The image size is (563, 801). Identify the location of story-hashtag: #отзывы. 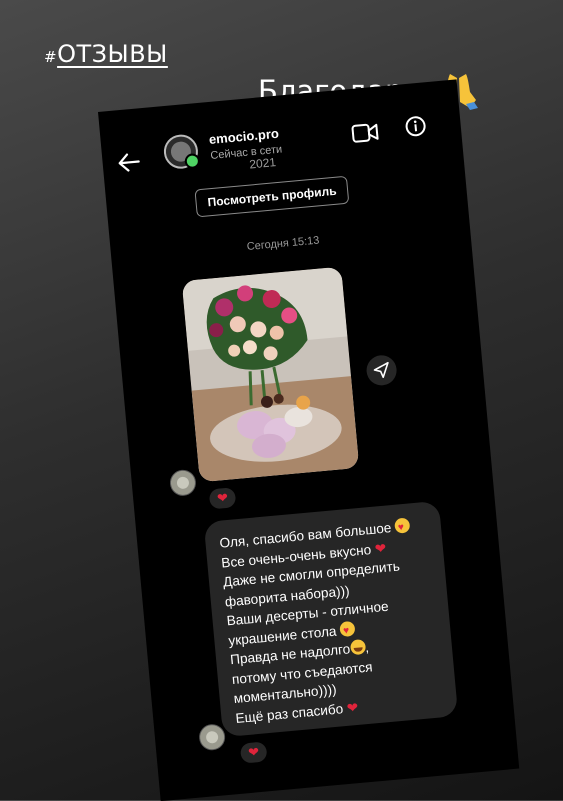
(106, 54).